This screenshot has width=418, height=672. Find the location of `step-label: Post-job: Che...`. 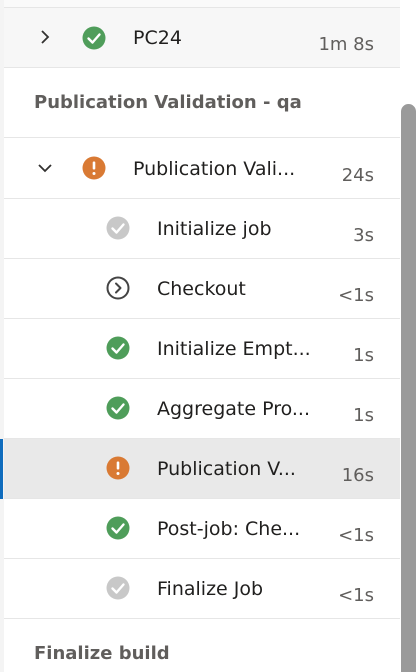

step-label: Post-job: Che... is located at coordinates (229, 529).